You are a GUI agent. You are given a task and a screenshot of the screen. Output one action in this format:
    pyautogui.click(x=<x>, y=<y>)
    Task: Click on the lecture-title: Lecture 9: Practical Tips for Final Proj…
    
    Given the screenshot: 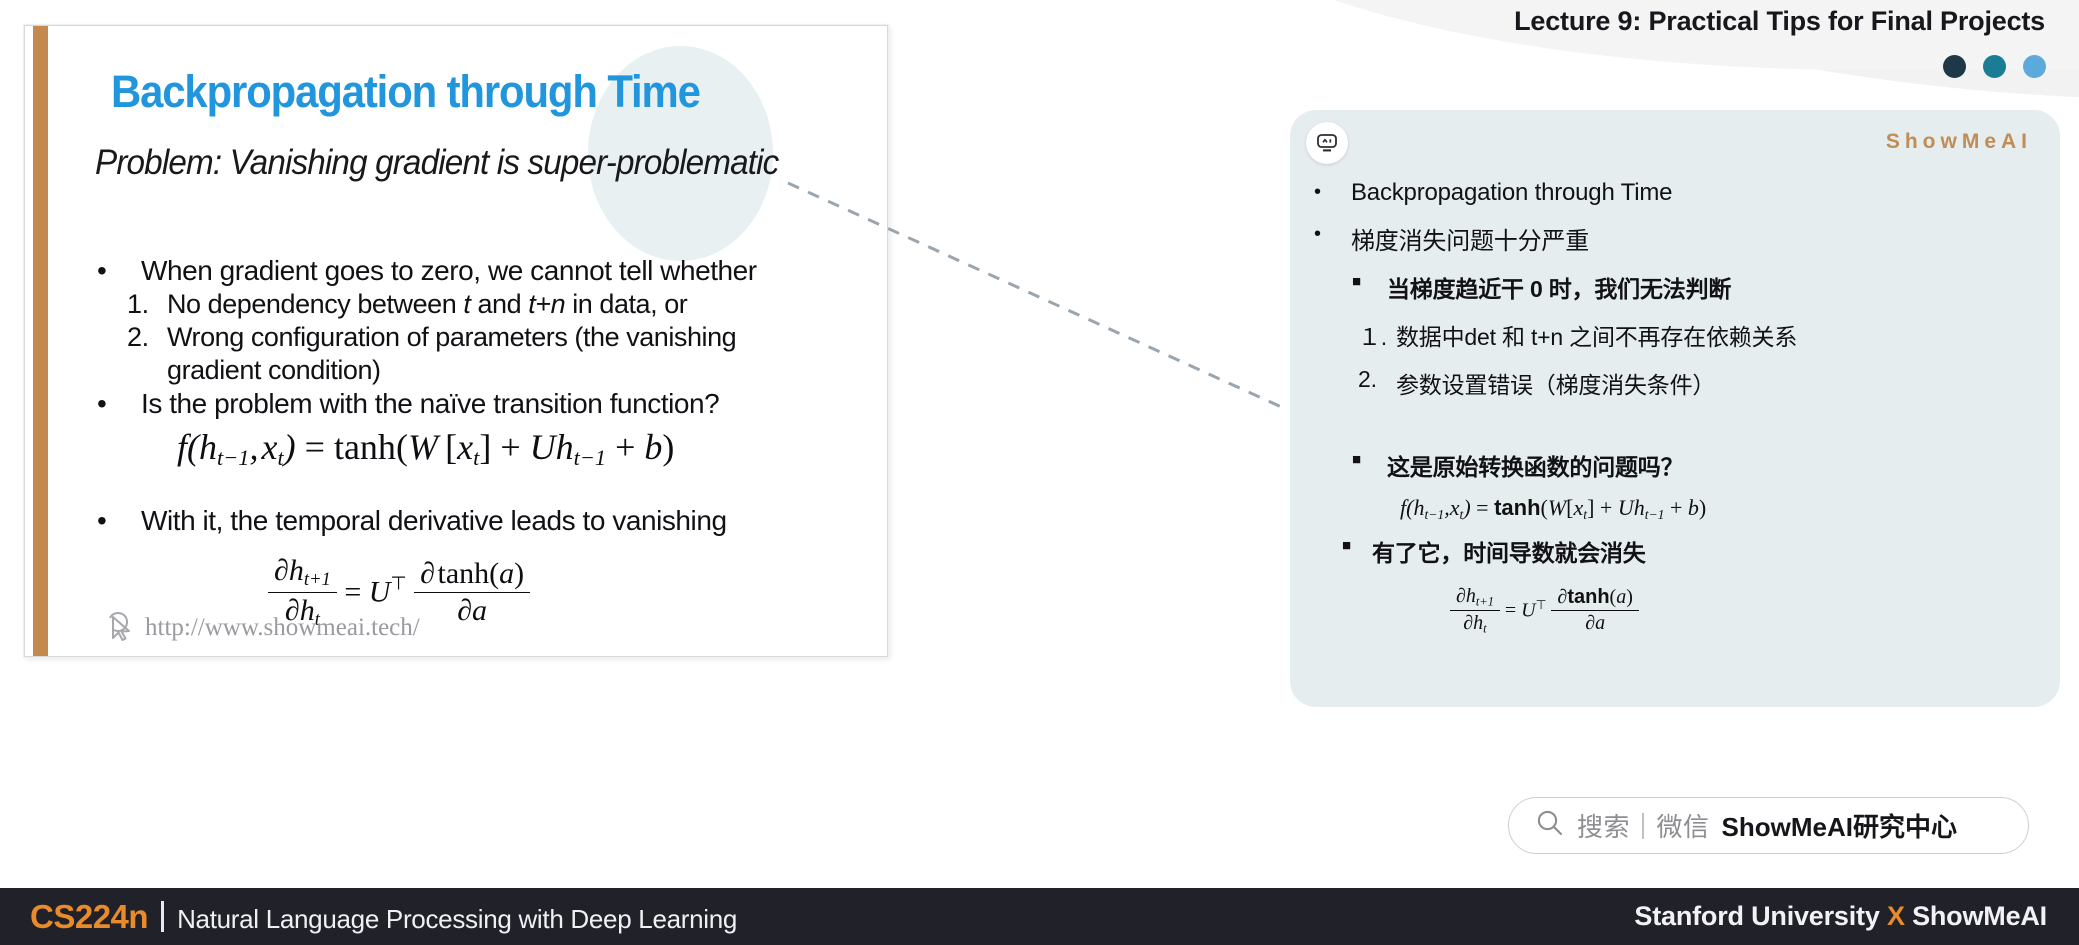 What is the action you would take?
    pyautogui.click(x=1779, y=21)
    